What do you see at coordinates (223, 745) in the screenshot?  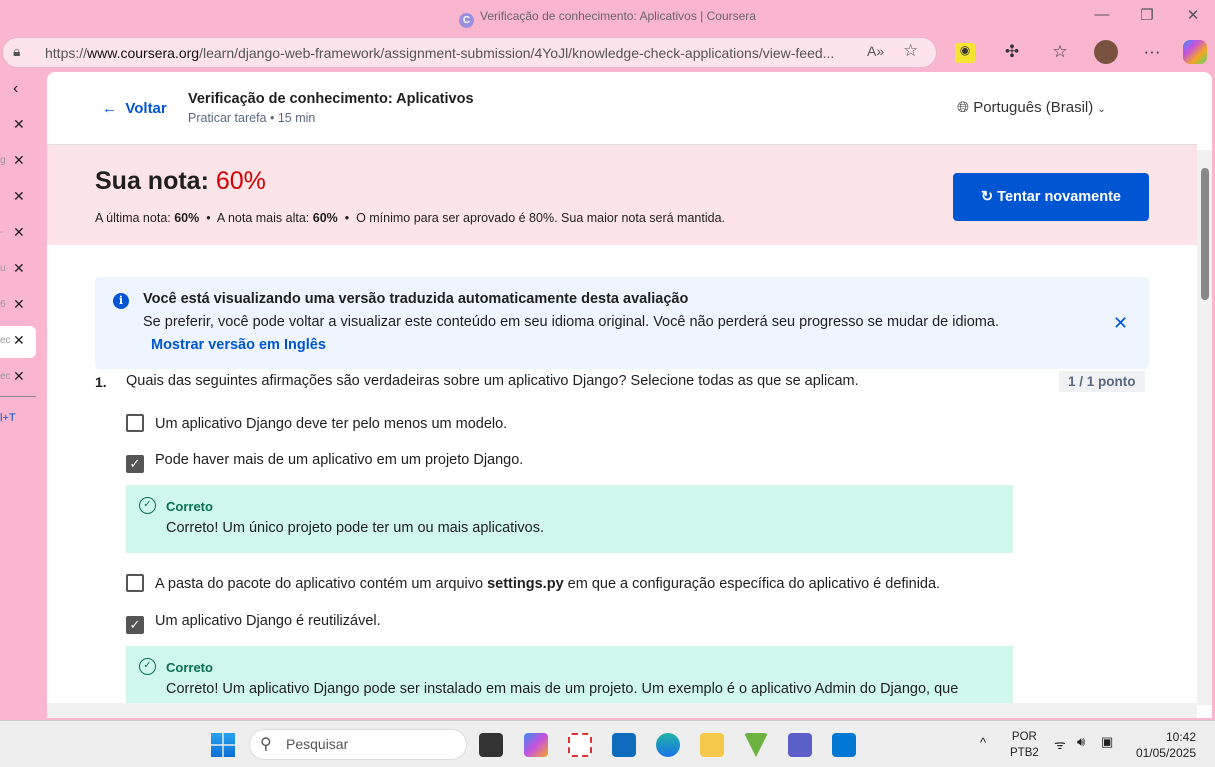 I see `windows-start-icon` at bounding box center [223, 745].